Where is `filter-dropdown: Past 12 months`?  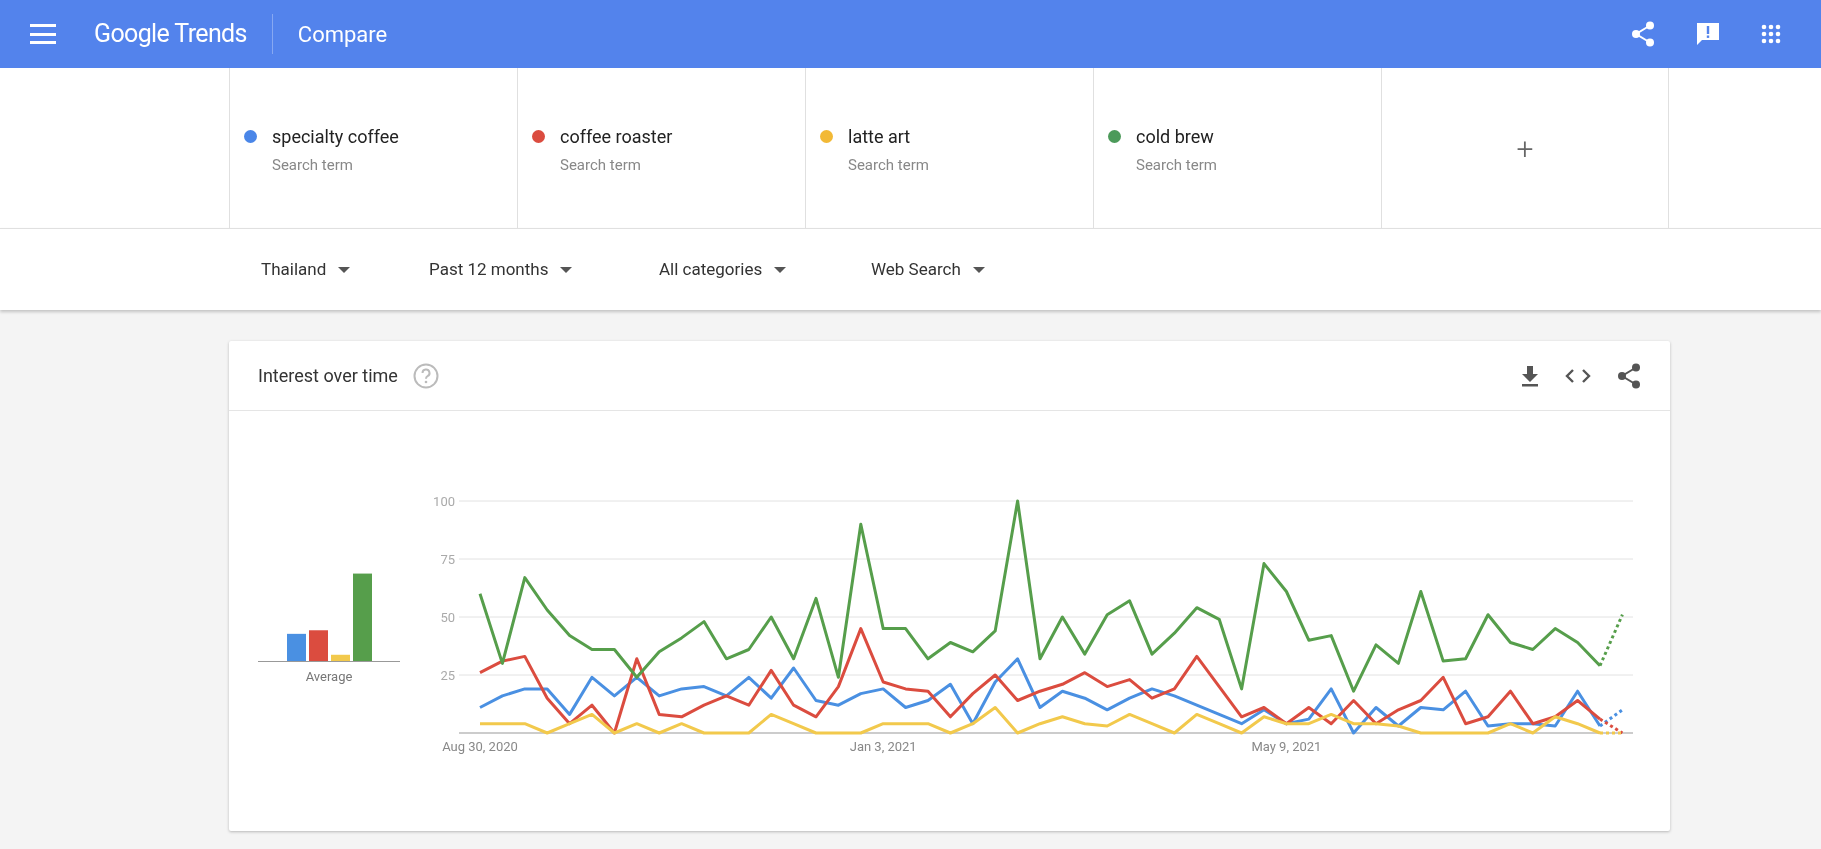
filter-dropdown: Past 12 months is located at coordinates (544, 269).